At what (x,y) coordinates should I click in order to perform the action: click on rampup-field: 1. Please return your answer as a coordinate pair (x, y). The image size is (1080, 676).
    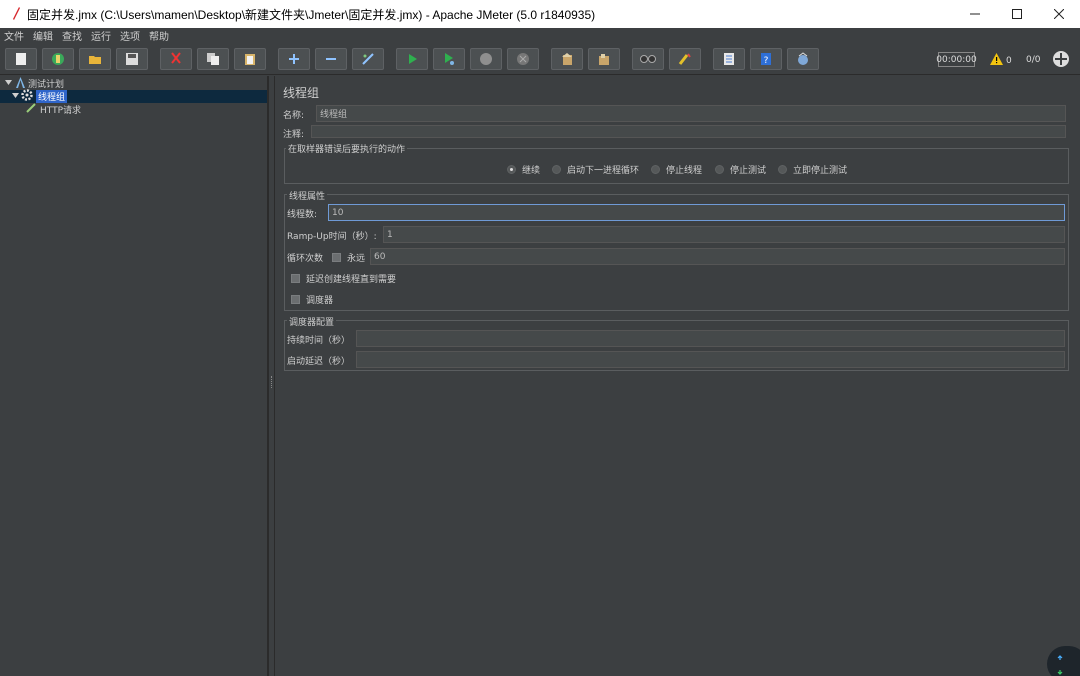
    Looking at the image, I should click on (724, 234).